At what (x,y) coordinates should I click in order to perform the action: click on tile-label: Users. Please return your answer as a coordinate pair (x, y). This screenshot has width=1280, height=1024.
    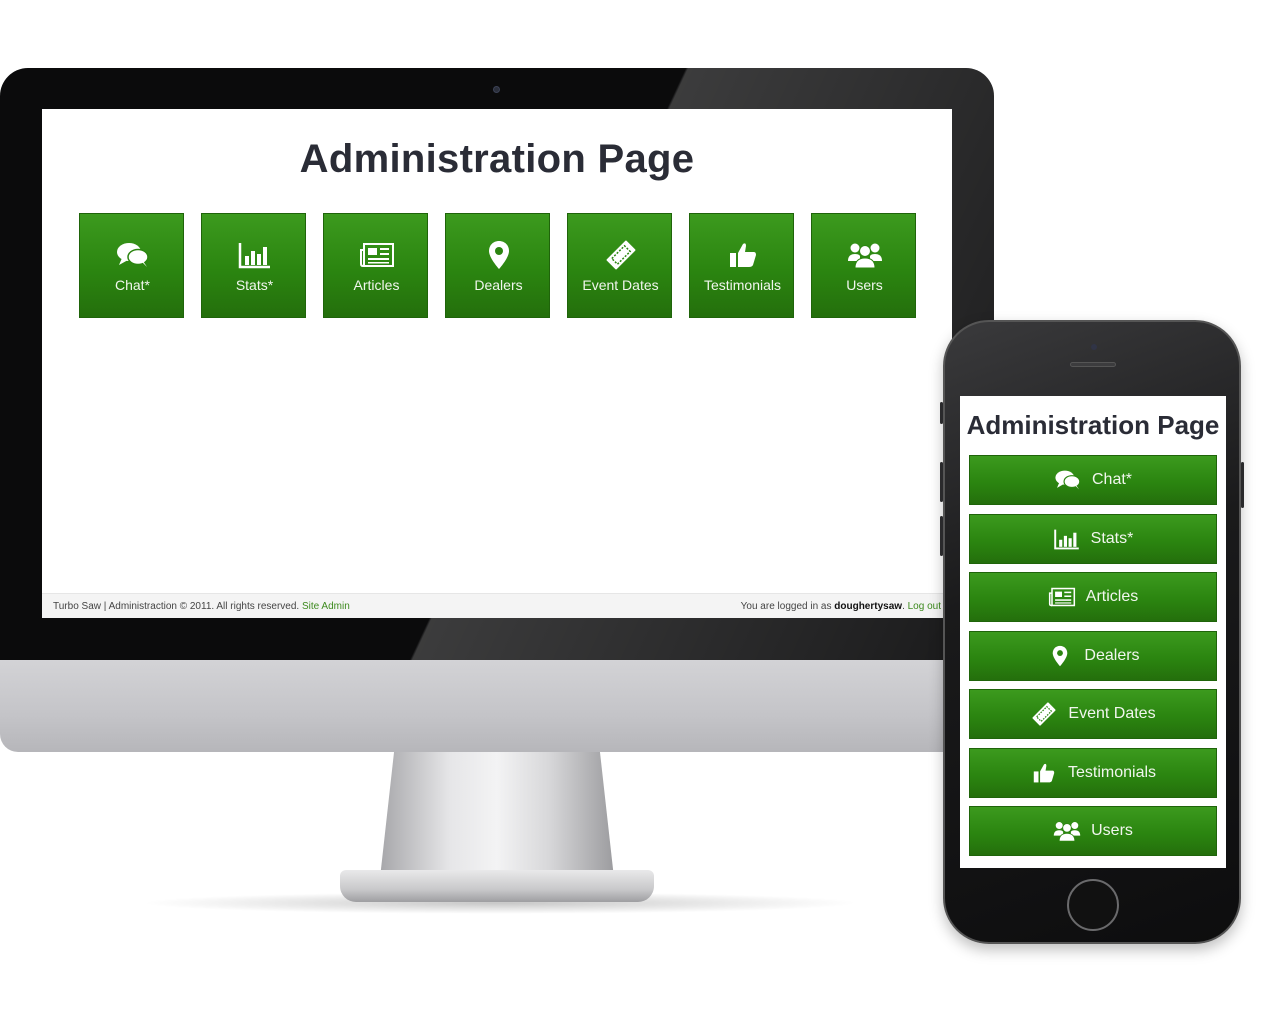
    Looking at the image, I should click on (864, 285).